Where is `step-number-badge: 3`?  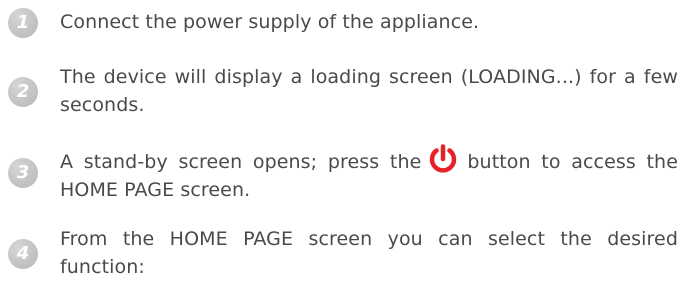
step-number-badge: 3 is located at coordinates (23, 173).